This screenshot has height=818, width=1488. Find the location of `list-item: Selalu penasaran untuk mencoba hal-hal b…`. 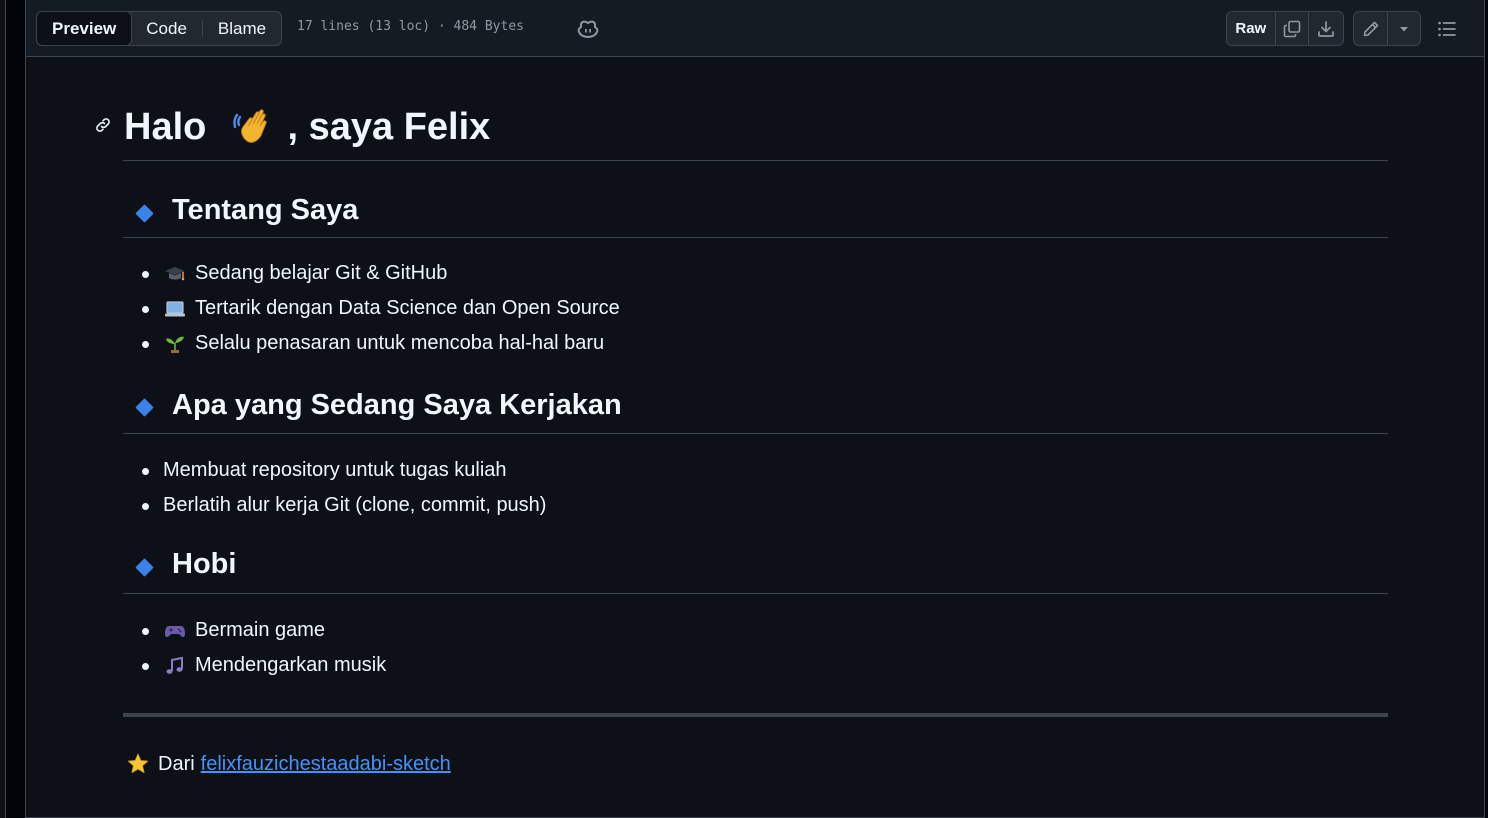

list-item: Selalu penasaran untuk mencoba hal-hal b… is located at coordinates (755, 343).